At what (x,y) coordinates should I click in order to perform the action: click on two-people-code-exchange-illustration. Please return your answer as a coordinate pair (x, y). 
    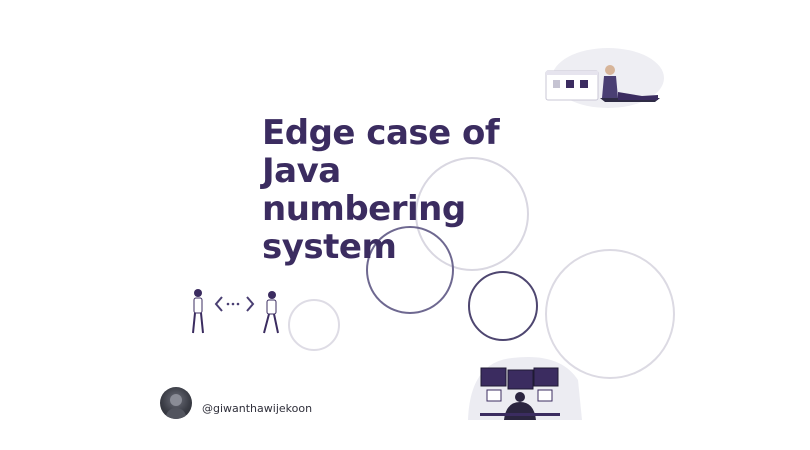
    Looking at the image, I should click on (235, 311).